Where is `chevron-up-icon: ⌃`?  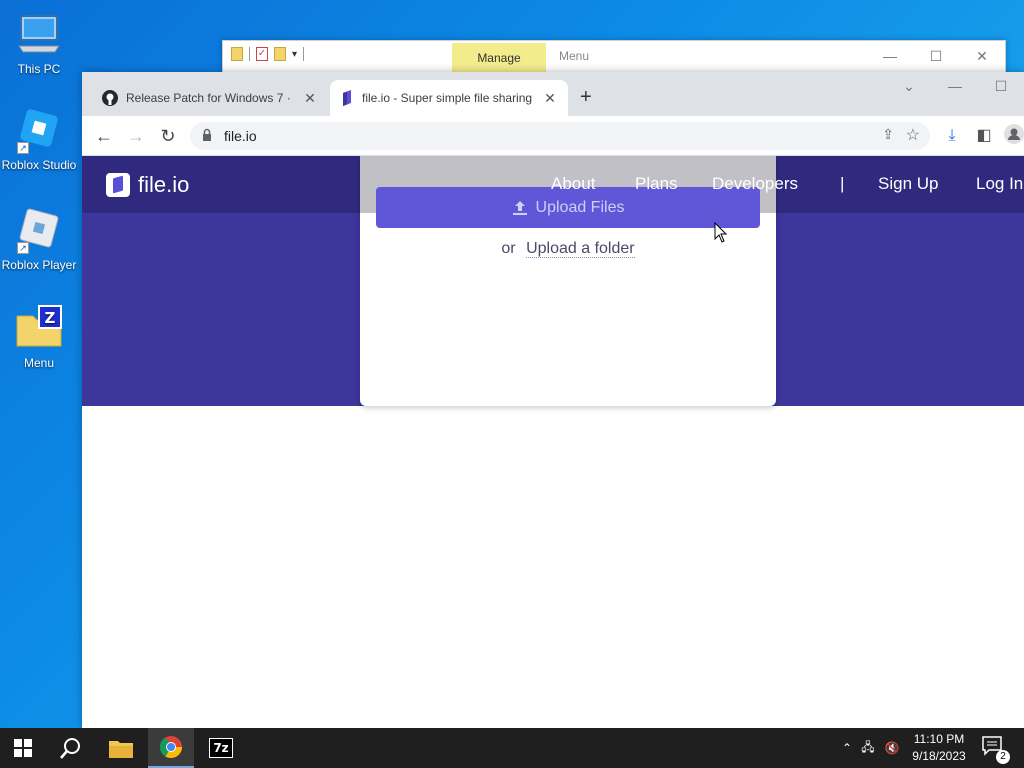 chevron-up-icon: ⌃ is located at coordinates (847, 748).